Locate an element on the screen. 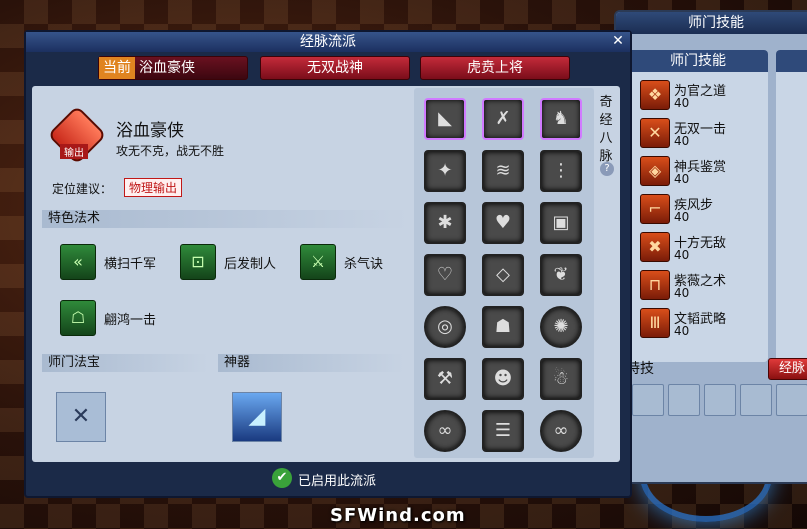  meridian-node-icon: ♥ is located at coordinates (503, 223).